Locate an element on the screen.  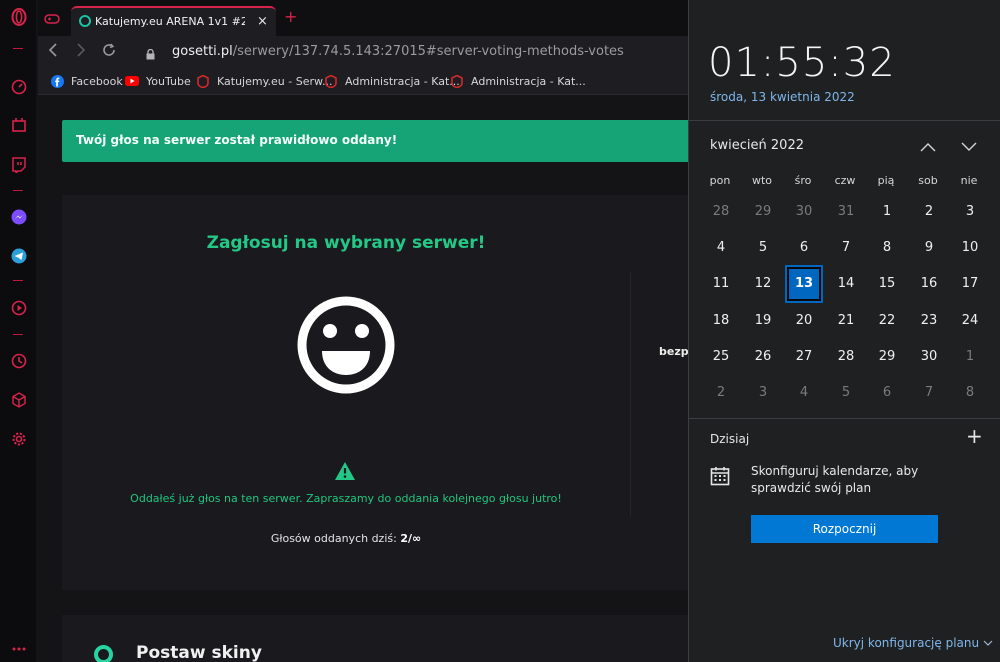
calendar-day: 14 is located at coordinates (846, 284).